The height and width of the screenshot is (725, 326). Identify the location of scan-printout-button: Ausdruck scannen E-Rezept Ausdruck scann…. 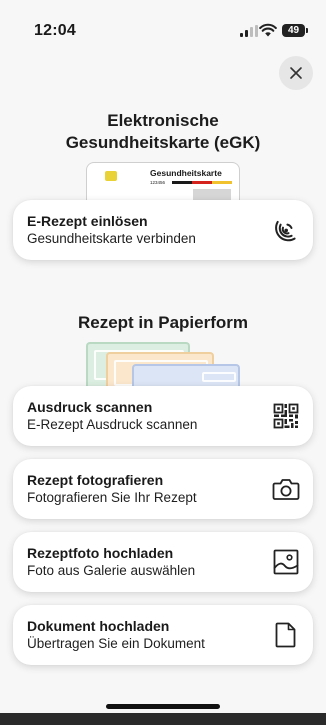
(163, 416).